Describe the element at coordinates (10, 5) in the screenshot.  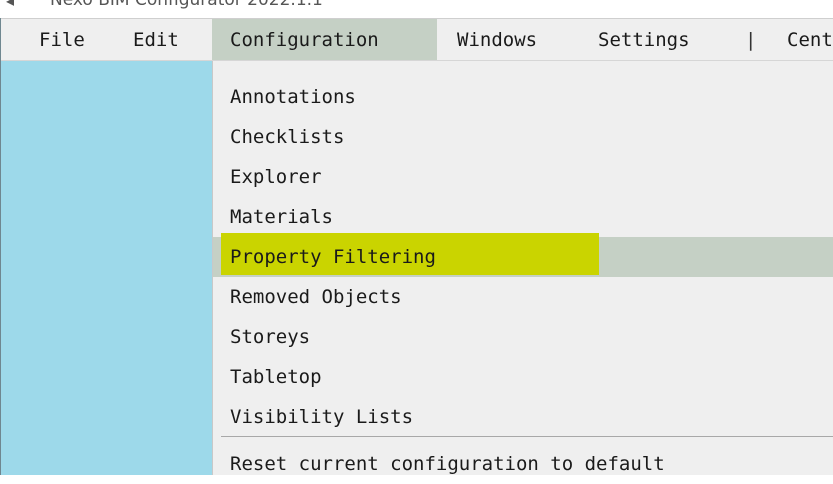
I see `back-arrow-icon: ◂` at that location.